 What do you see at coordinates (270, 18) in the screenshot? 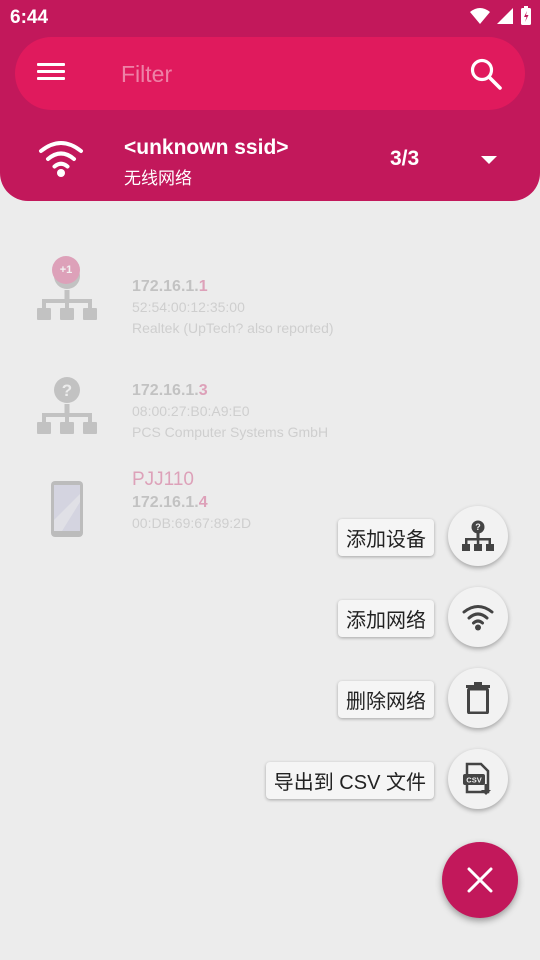
I see `status-bar: 6:44` at bounding box center [270, 18].